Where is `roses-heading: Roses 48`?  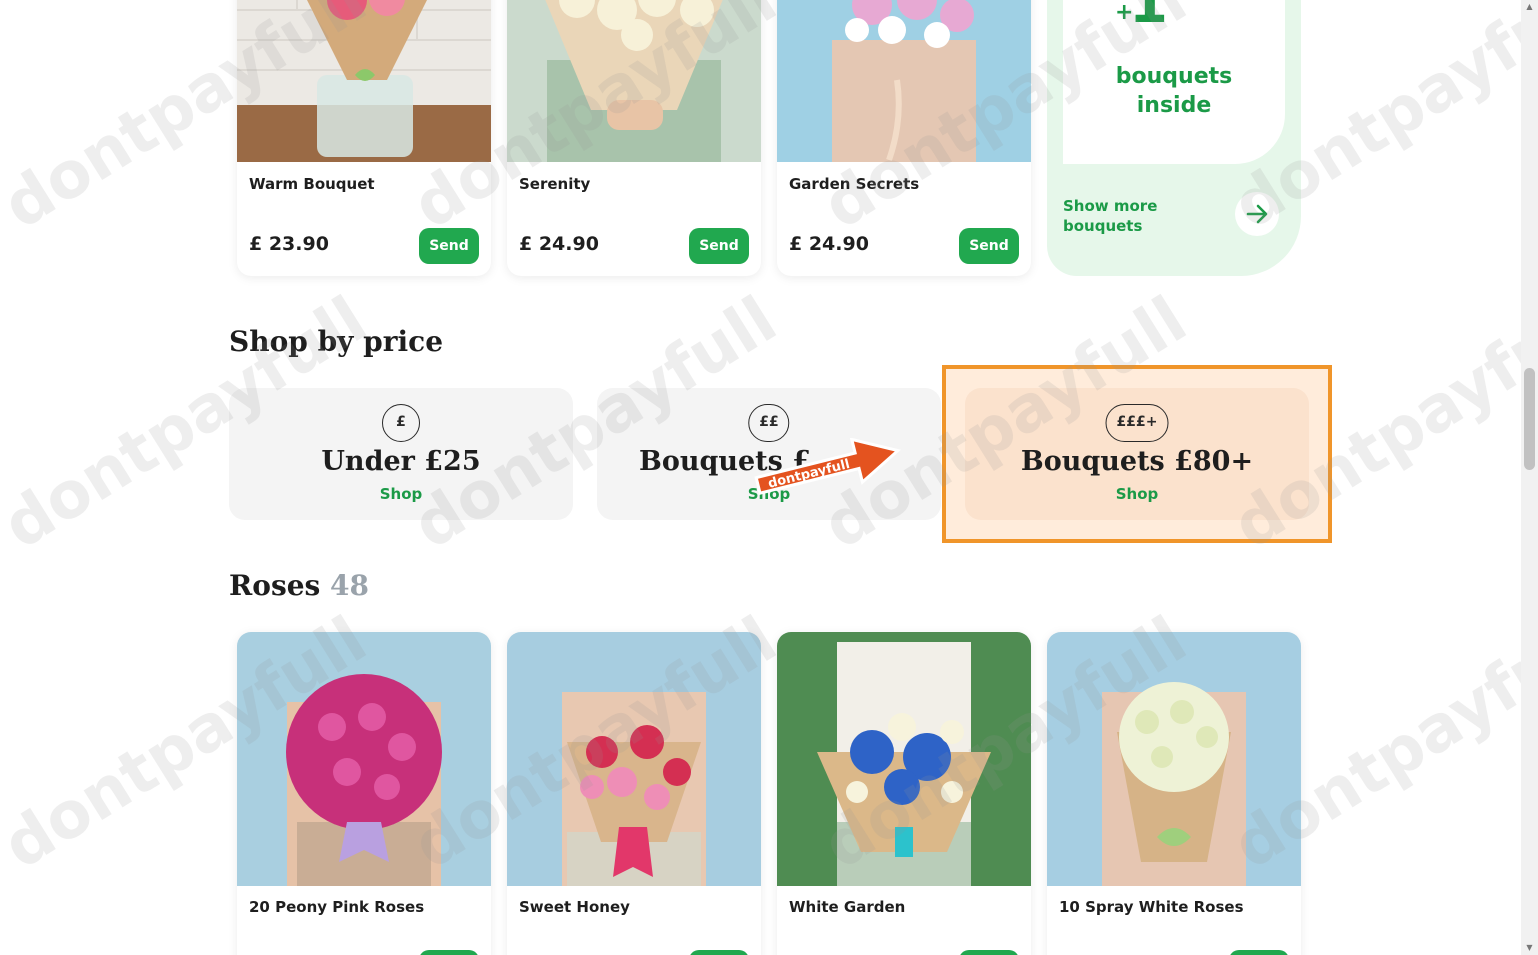
roses-heading: Roses 48 is located at coordinates (299, 585).